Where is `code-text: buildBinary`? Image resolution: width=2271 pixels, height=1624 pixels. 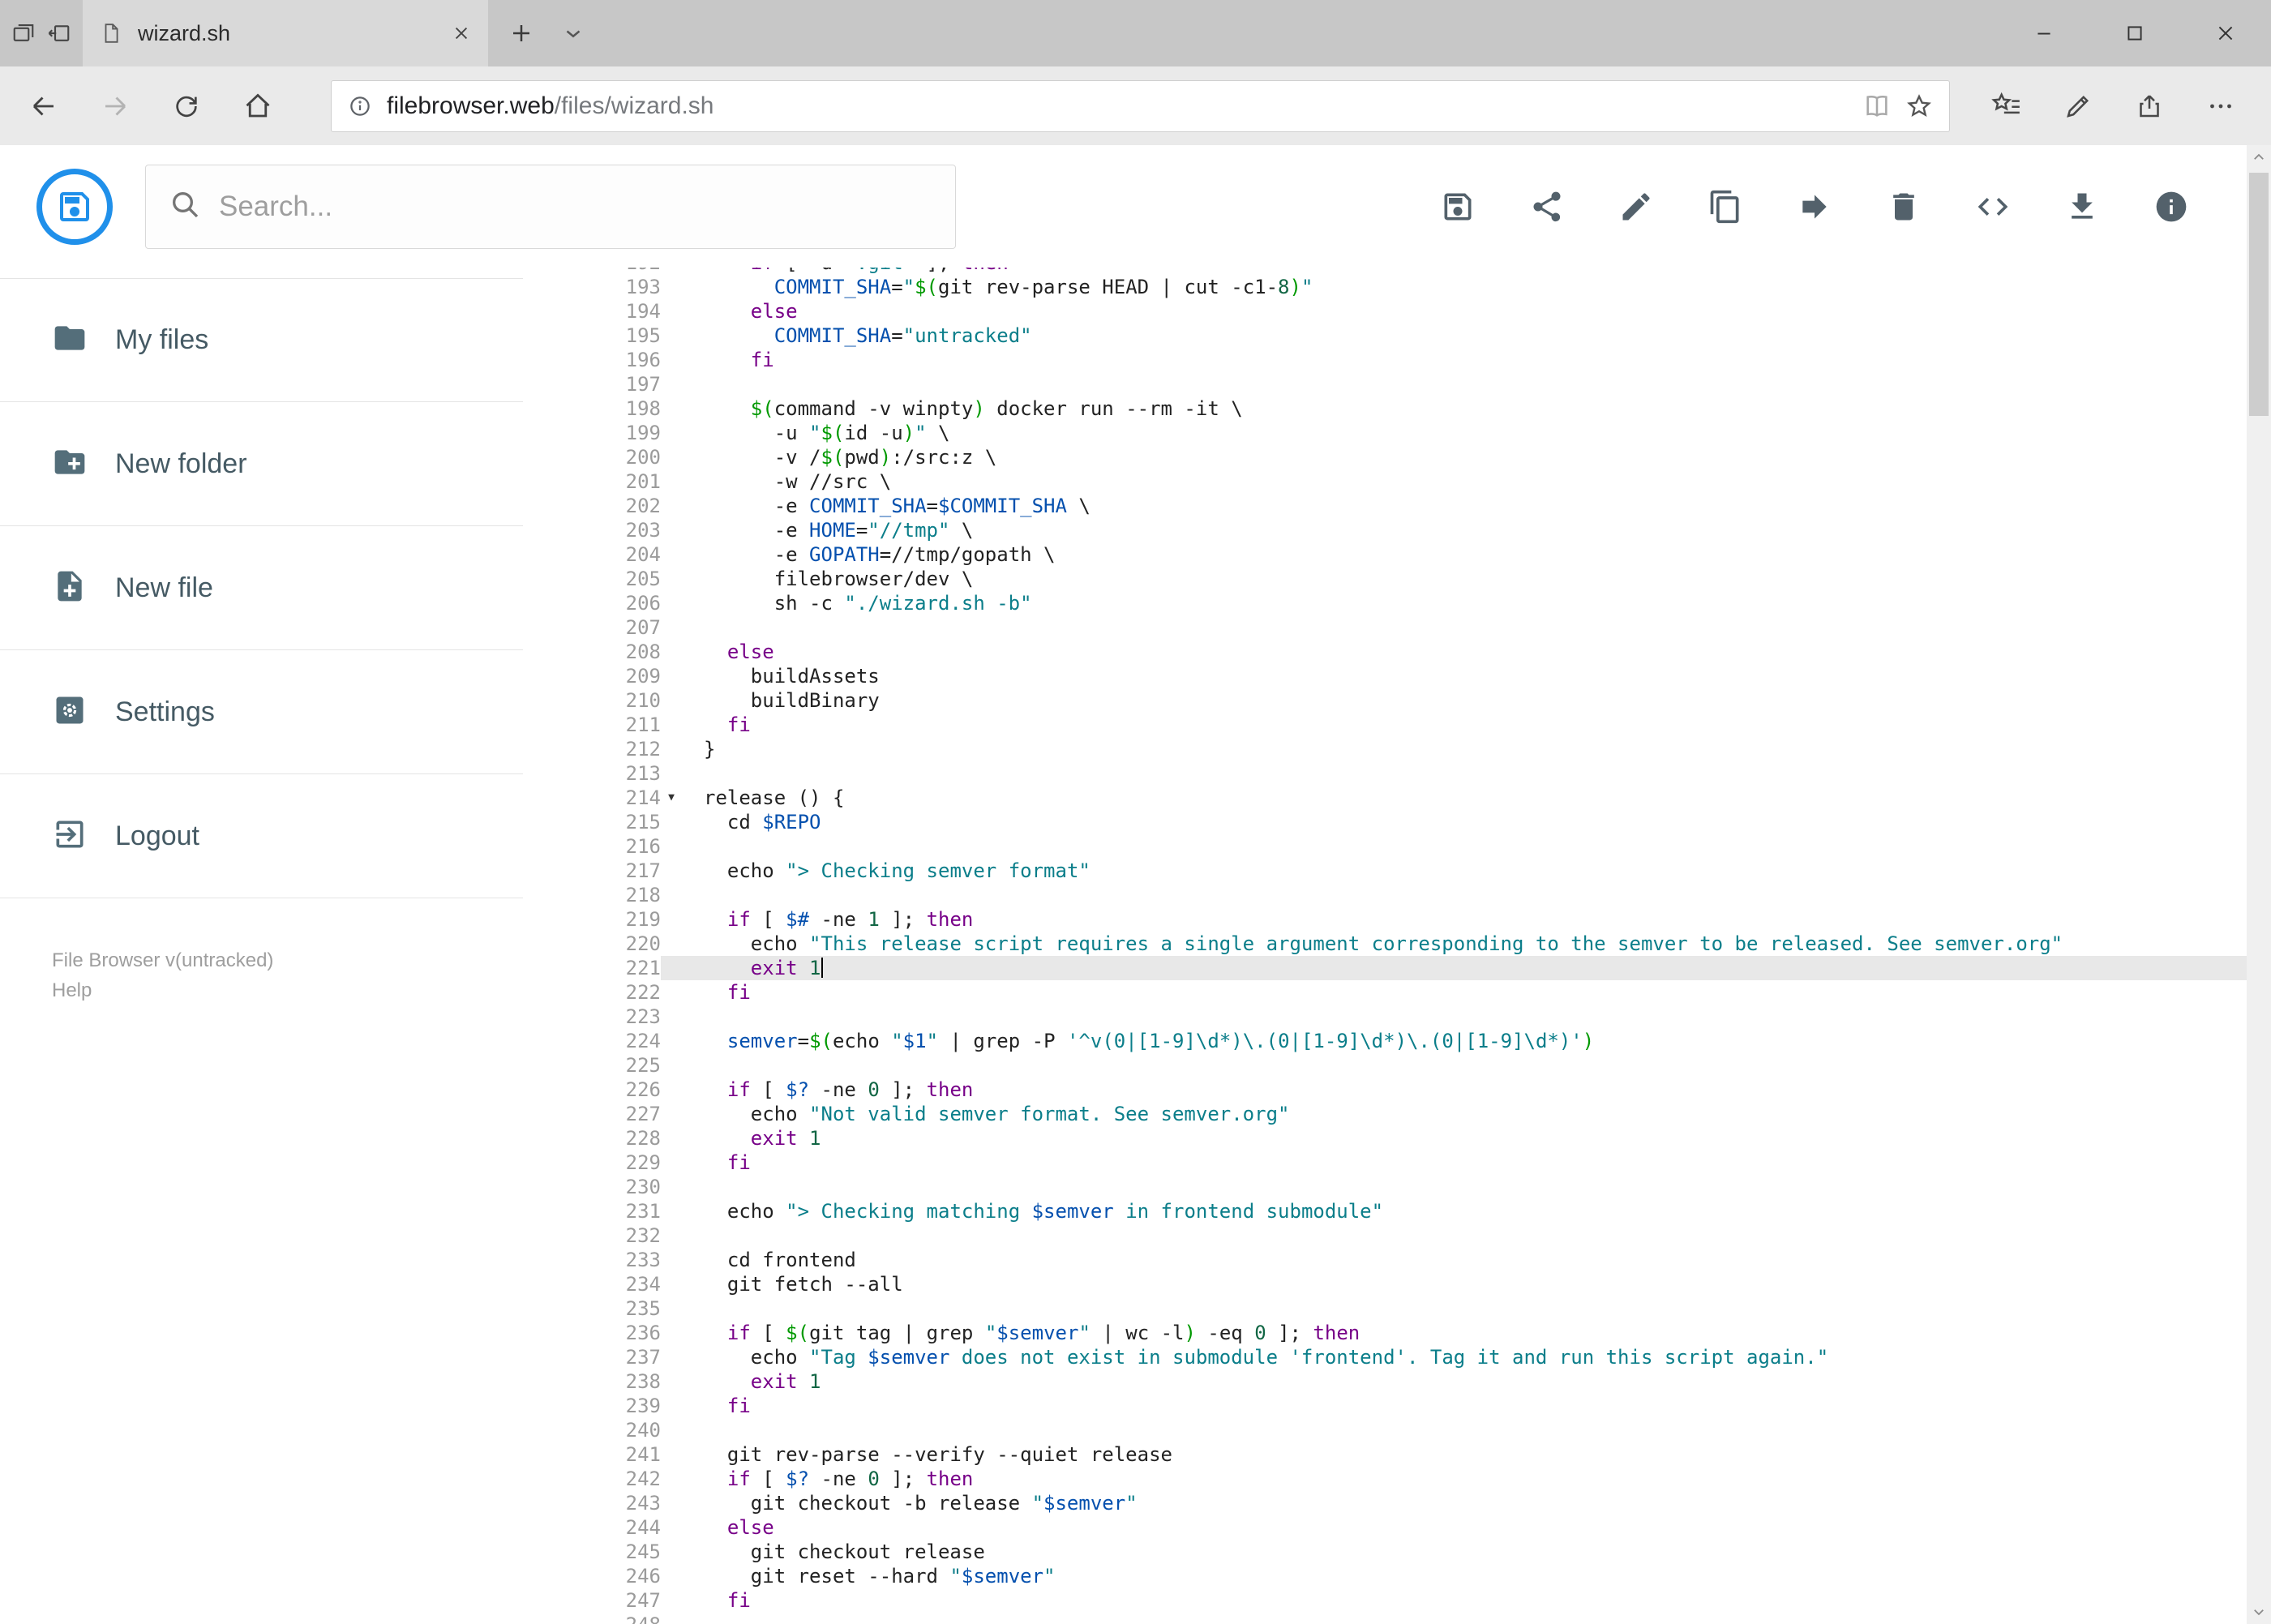
code-text: buildBinary is located at coordinates (781, 701).